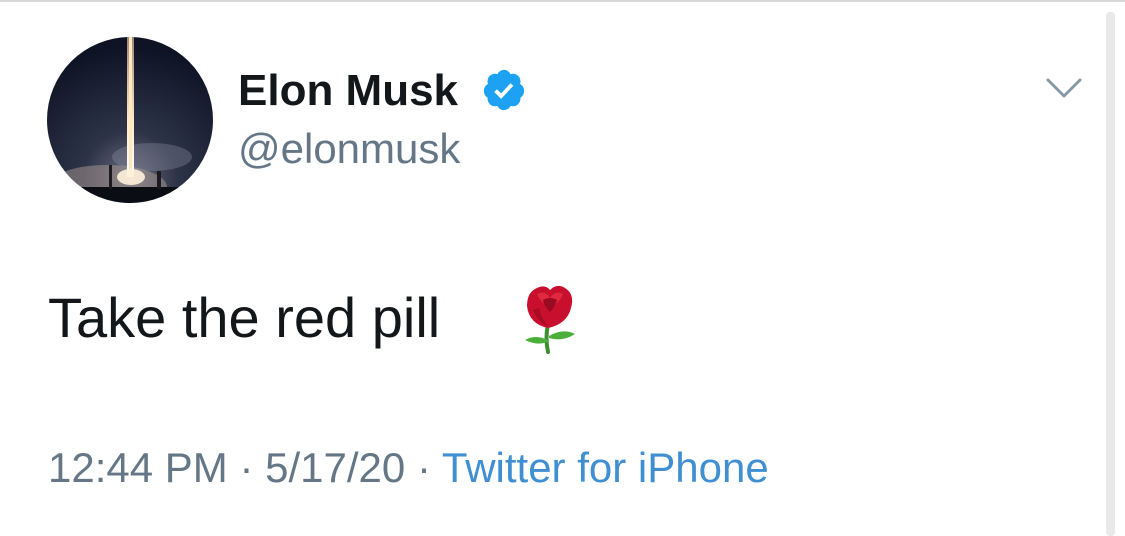 The width and height of the screenshot is (1125, 536). I want to click on tweet-meta: 12:44 PM · 5/17/20 · Twitter for iPhone, so click(408, 468).